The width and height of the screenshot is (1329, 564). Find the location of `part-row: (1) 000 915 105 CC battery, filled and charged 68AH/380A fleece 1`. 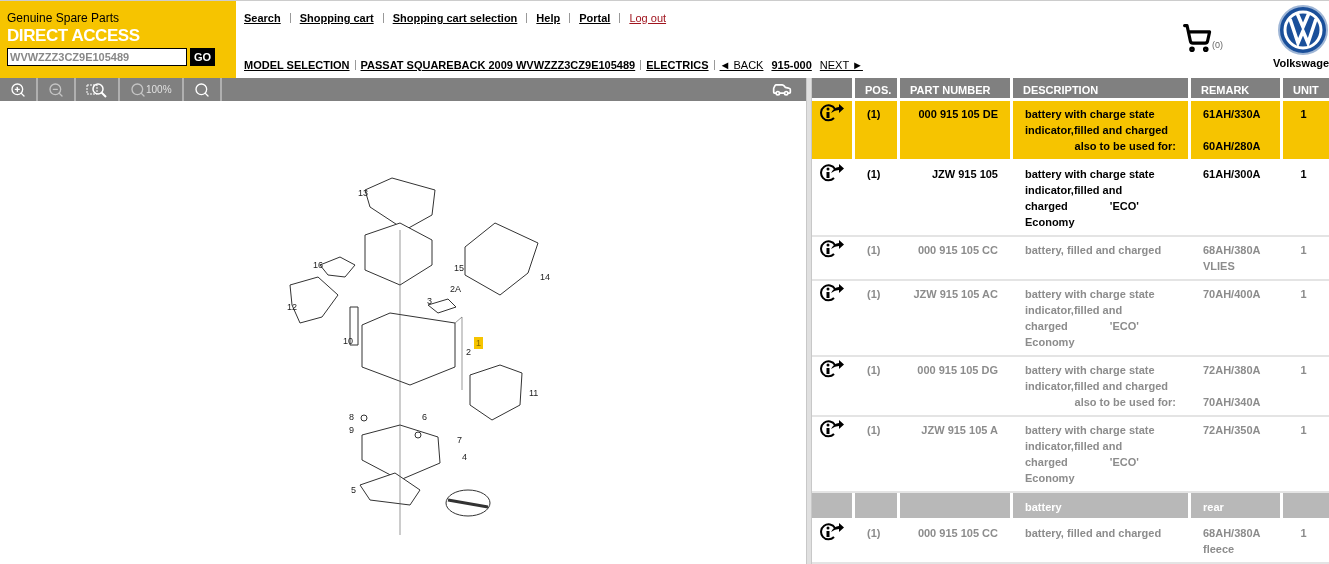

part-row: (1) 000 915 105 CC battery, filled and charged 68AH/380A fleece 1 is located at coordinates (1070, 542).